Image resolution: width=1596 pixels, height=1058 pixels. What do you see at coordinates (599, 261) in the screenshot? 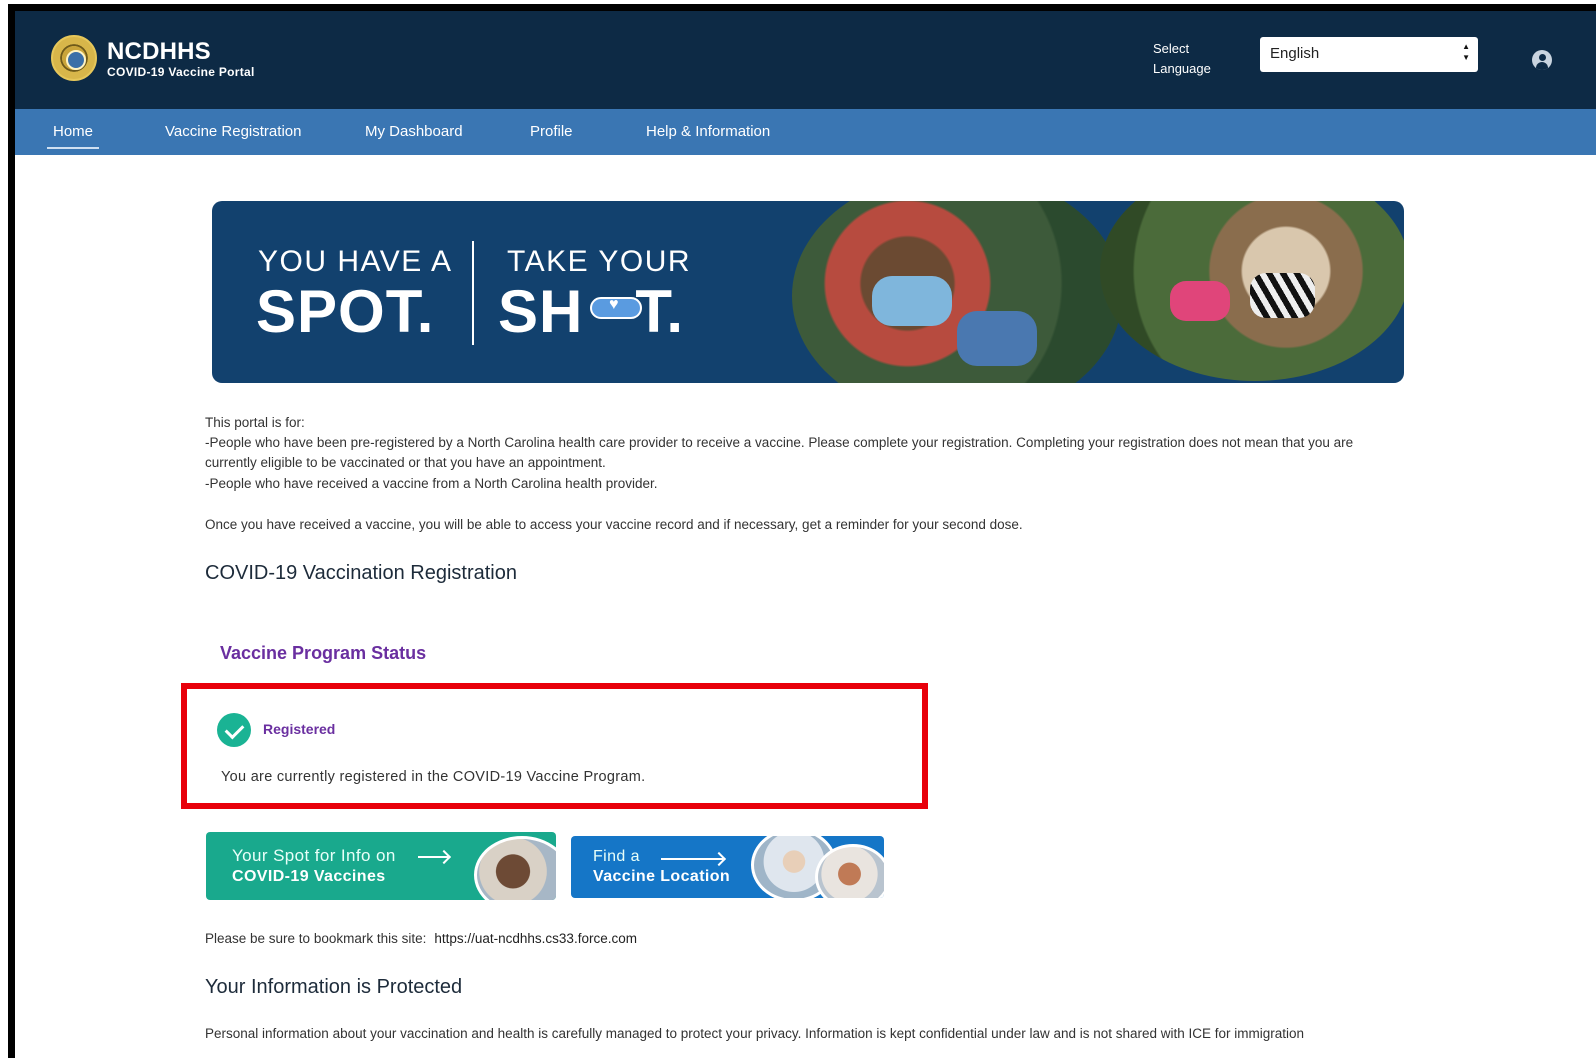
I see `banner-right-small: TAKE YOUR` at bounding box center [599, 261].